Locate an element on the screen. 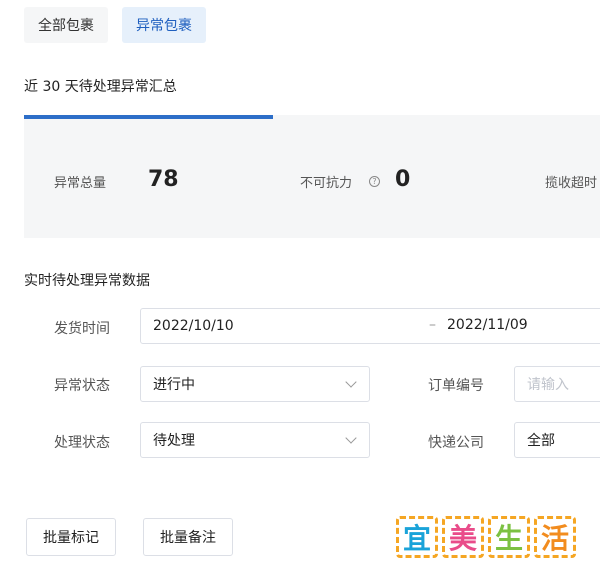  watermark-logo: 宜 美 生 活 is located at coordinates (486, 537).